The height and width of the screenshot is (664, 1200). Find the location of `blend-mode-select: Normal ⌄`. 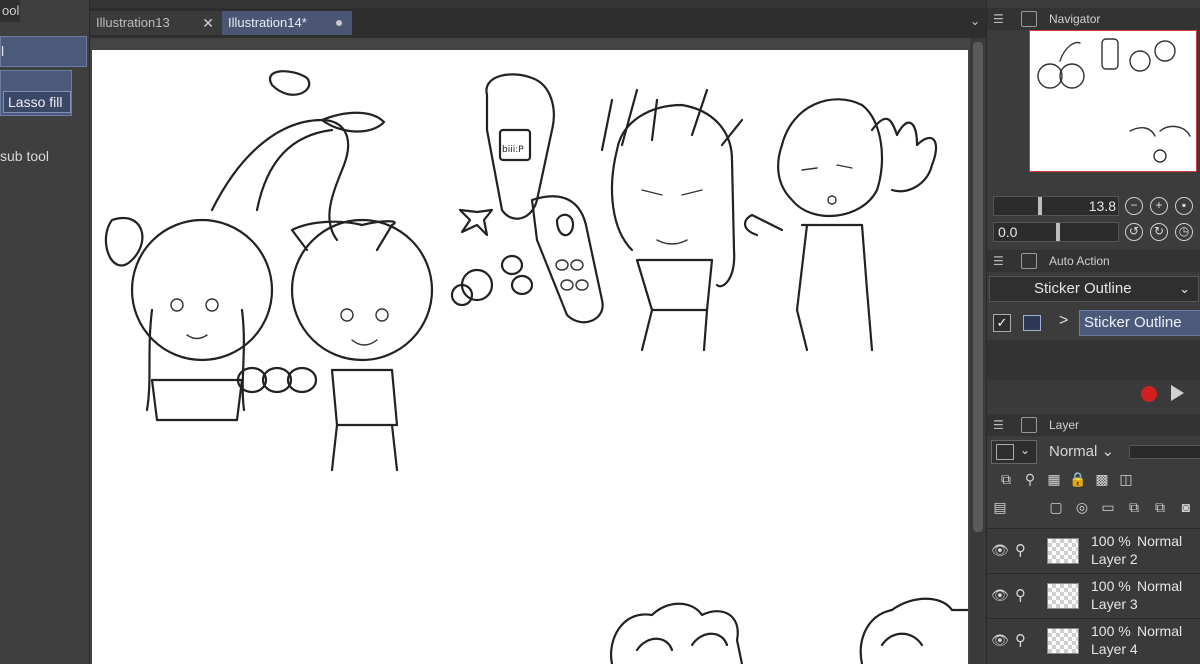

blend-mode-select: Normal ⌄ is located at coordinates (1081, 451).